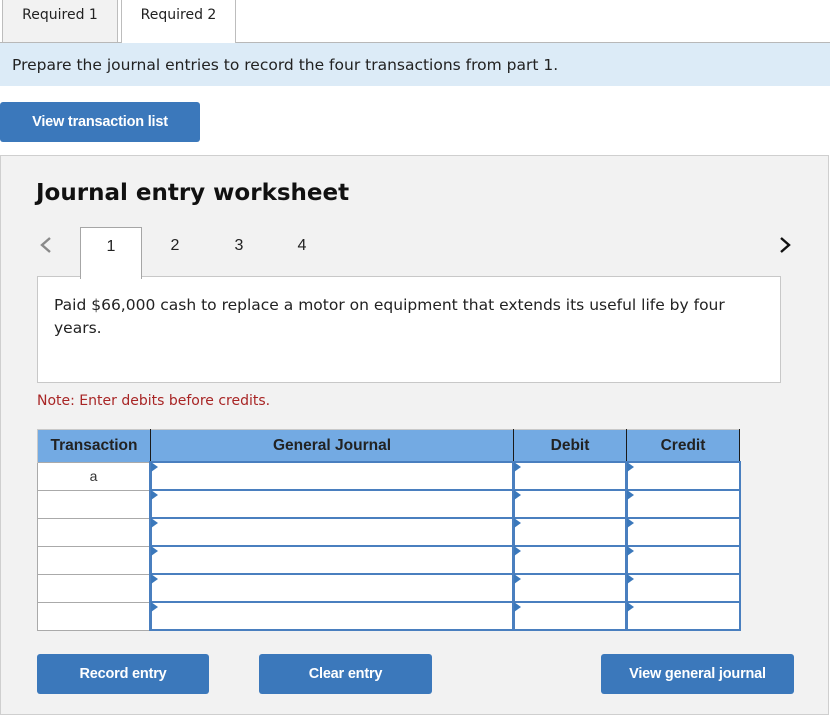 This screenshot has height=715, width=830. Describe the element at coordinates (785, 245) in the screenshot. I see `chevron-right-icon` at that location.